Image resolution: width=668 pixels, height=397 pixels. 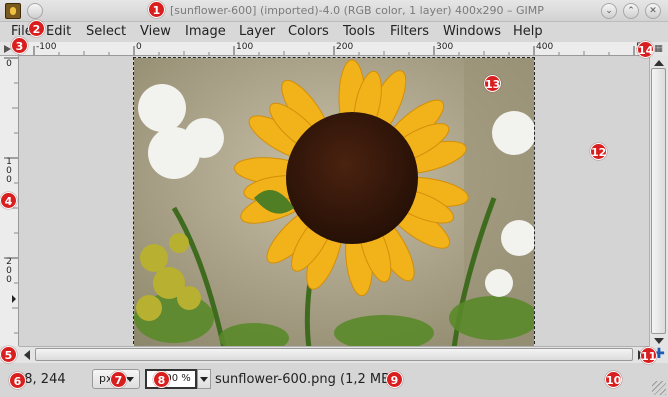 What do you see at coordinates (472, 32) in the screenshot?
I see `menu-windows: Windows` at bounding box center [472, 32].